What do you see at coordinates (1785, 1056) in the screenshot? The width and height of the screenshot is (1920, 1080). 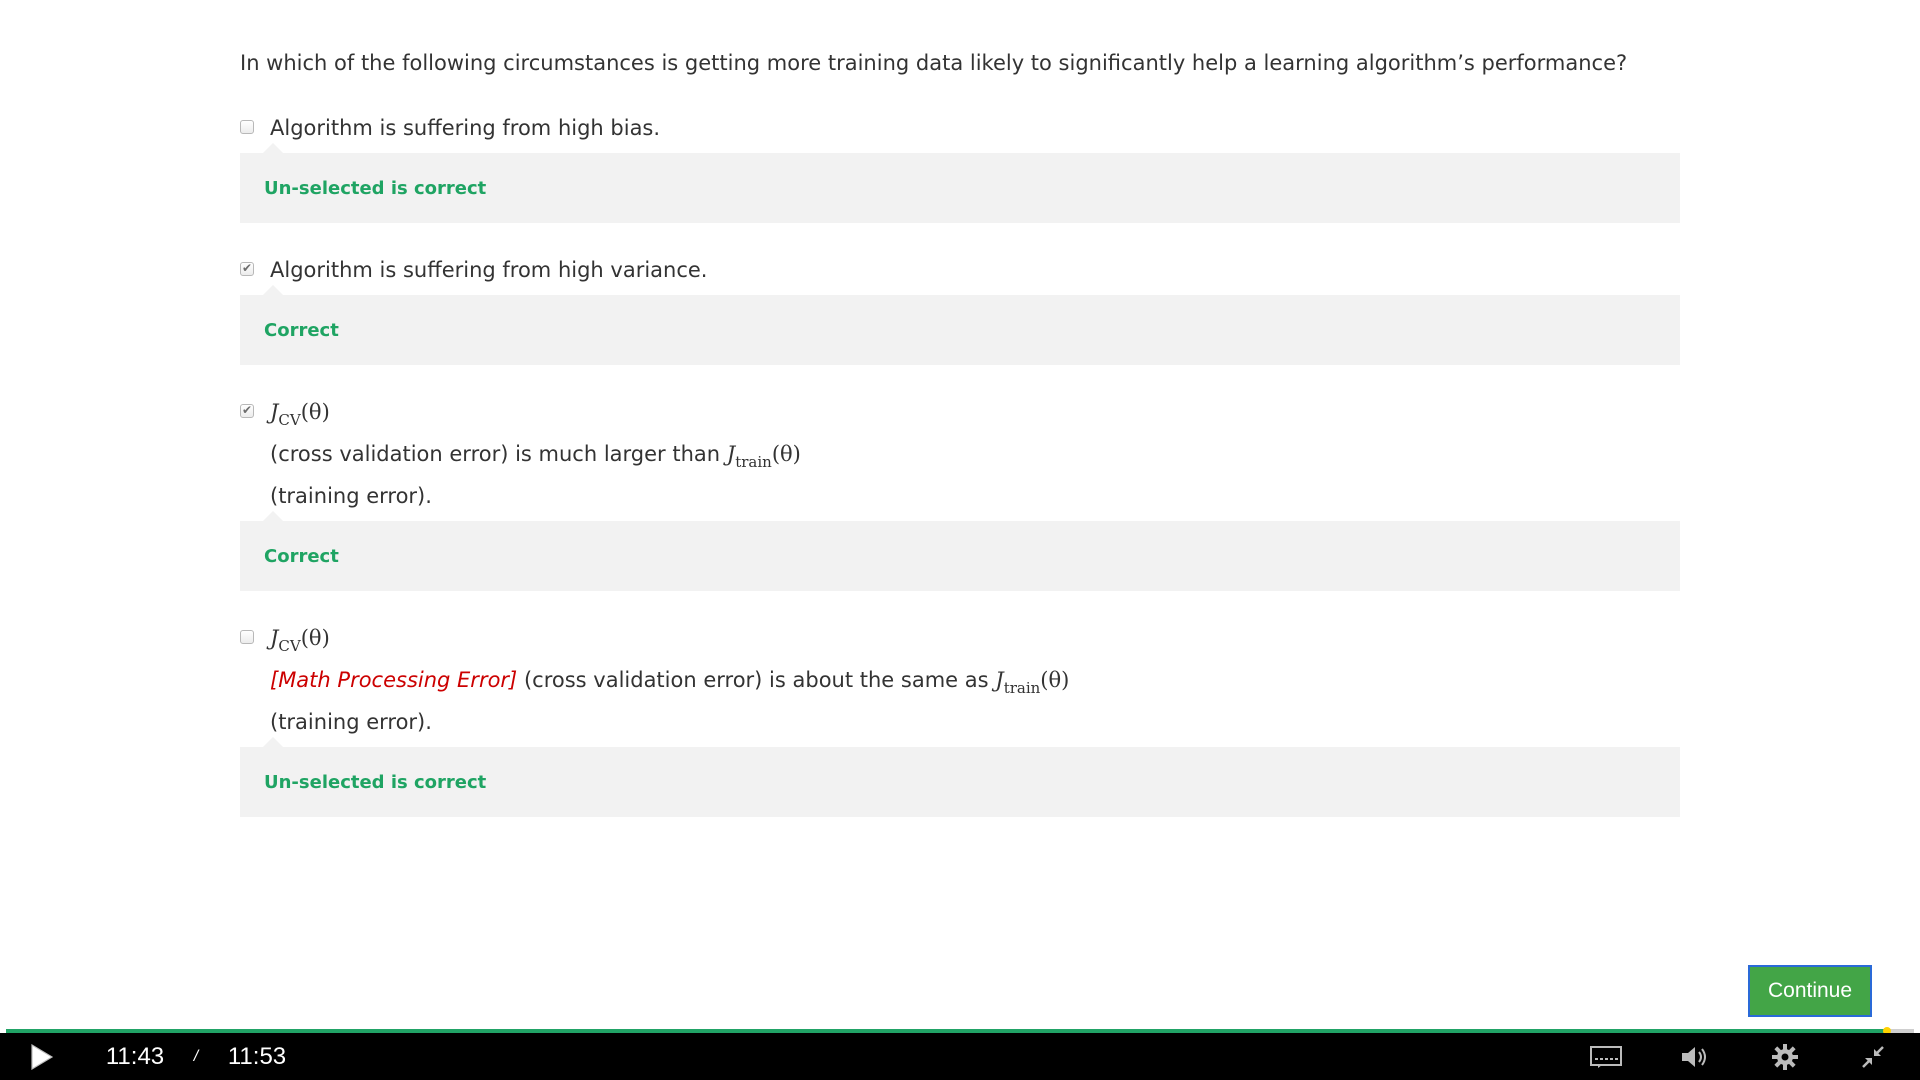 I see `gear-icon` at bounding box center [1785, 1056].